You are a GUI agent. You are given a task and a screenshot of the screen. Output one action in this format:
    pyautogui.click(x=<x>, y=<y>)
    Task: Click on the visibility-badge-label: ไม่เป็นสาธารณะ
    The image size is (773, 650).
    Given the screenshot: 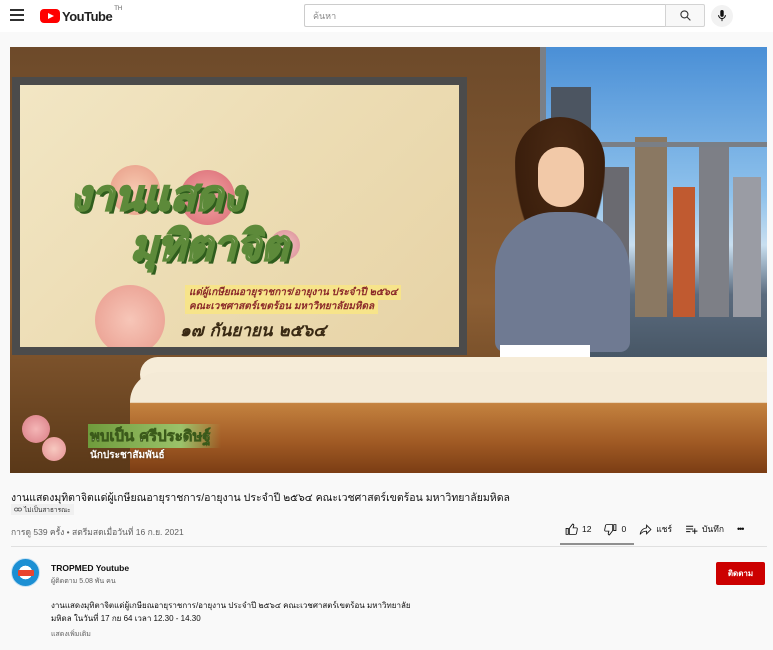 What is the action you would take?
    pyautogui.click(x=47, y=510)
    